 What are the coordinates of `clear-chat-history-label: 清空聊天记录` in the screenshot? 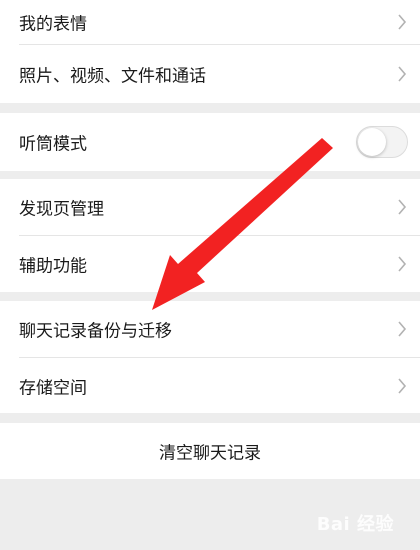 It's located at (210, 453).